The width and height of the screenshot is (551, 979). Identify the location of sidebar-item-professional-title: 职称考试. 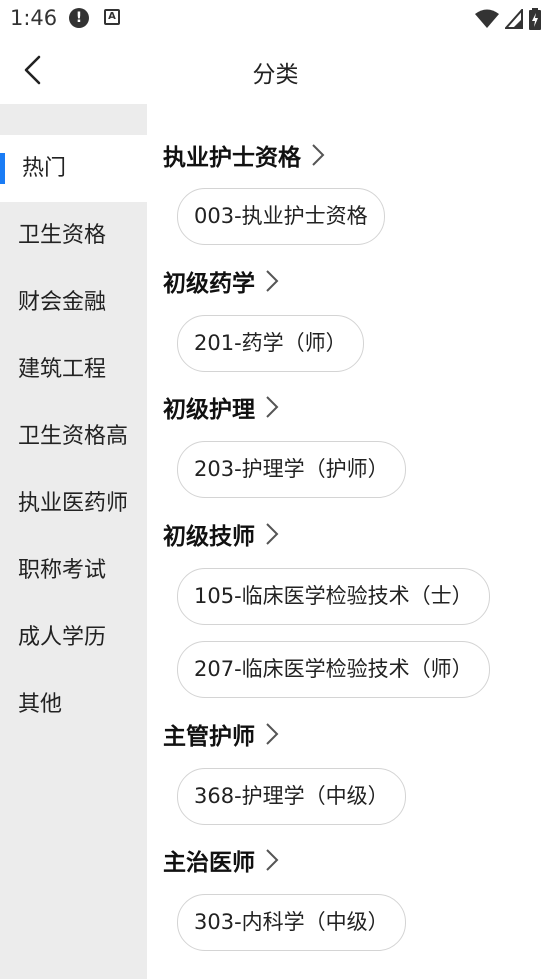
(73, 570).